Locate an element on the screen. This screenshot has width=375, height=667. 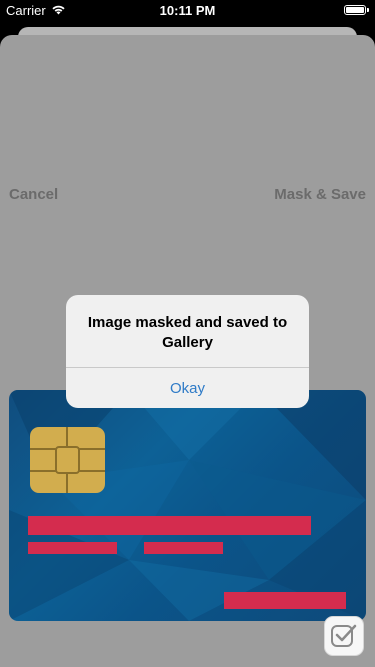
cancel-button: Cancel is located at coordinates (33, 194).